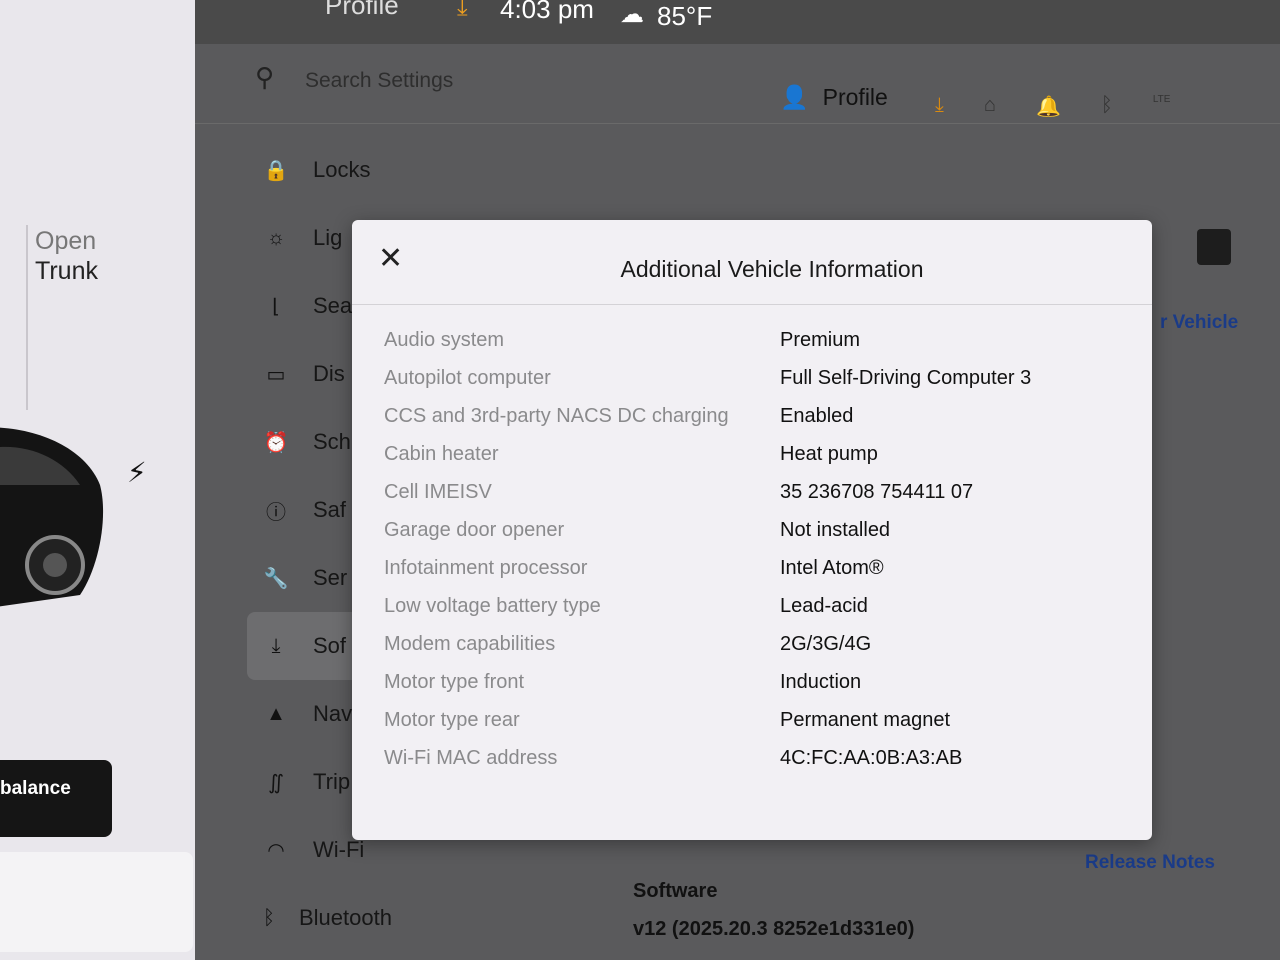  I want to click on weather-cloud-icon: ☁, so click(632, 14).